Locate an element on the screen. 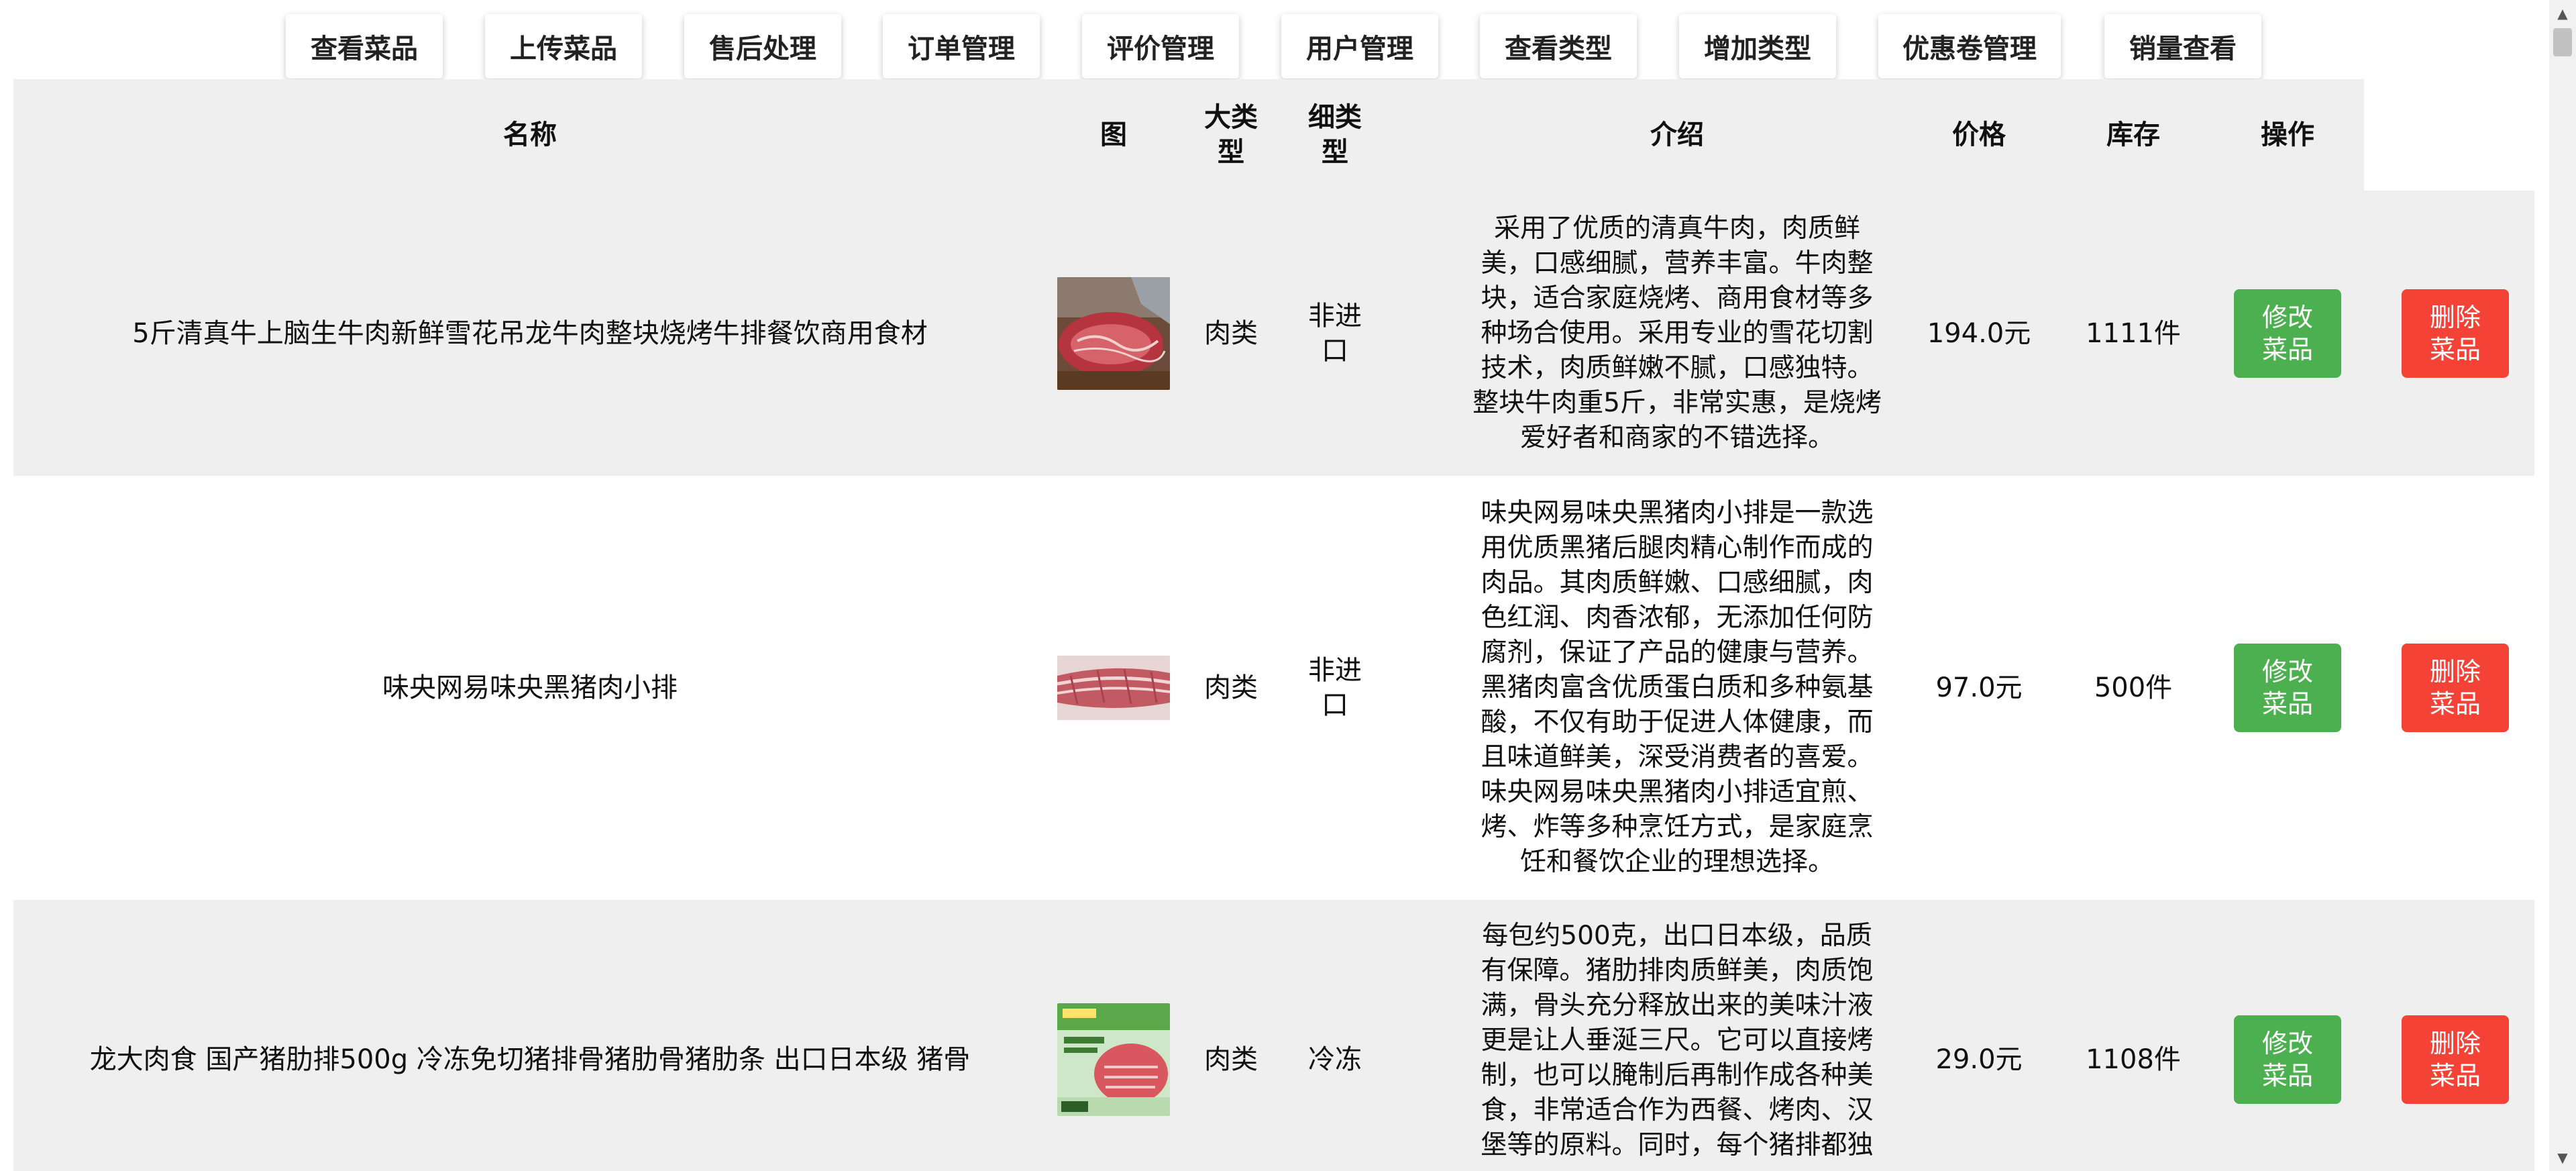 The image size is (2576, 1171). header-category: 大类 型 is located at coordinates (1231, 135).